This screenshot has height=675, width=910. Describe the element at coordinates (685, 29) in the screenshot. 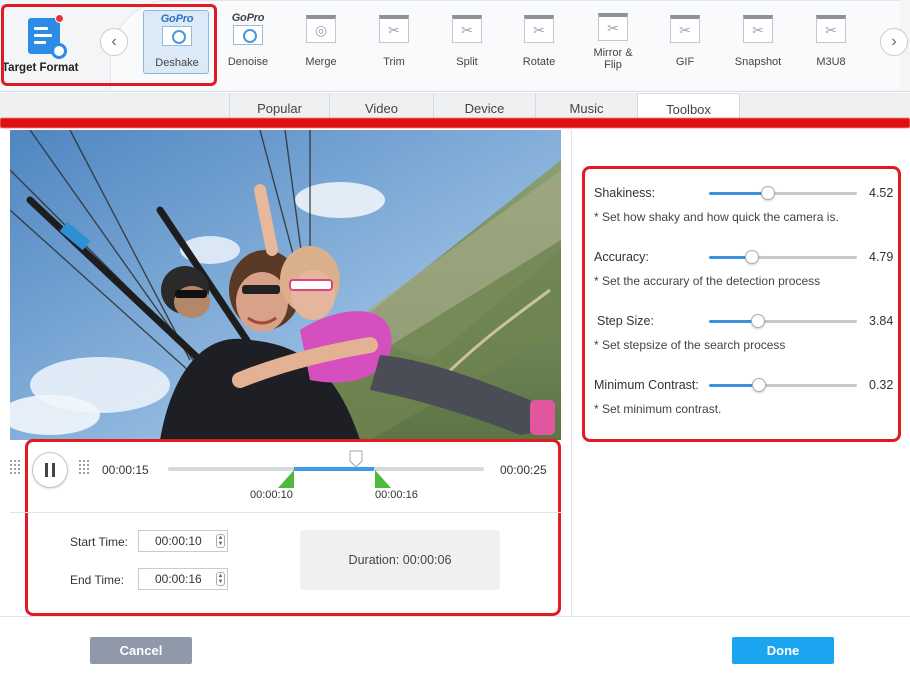

I see `gif-icon: ✂` at that location.